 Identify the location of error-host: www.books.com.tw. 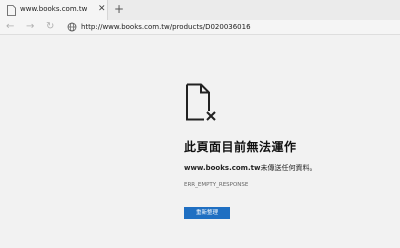
(222, 168).